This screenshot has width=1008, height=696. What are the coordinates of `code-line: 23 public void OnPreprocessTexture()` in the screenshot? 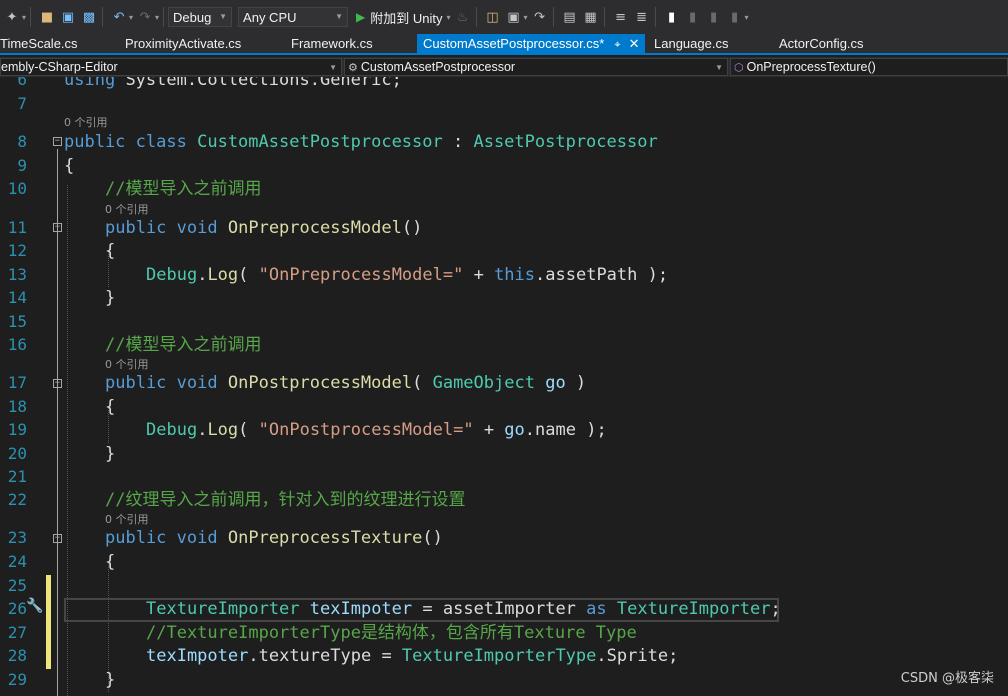 It's located at (504, 538).